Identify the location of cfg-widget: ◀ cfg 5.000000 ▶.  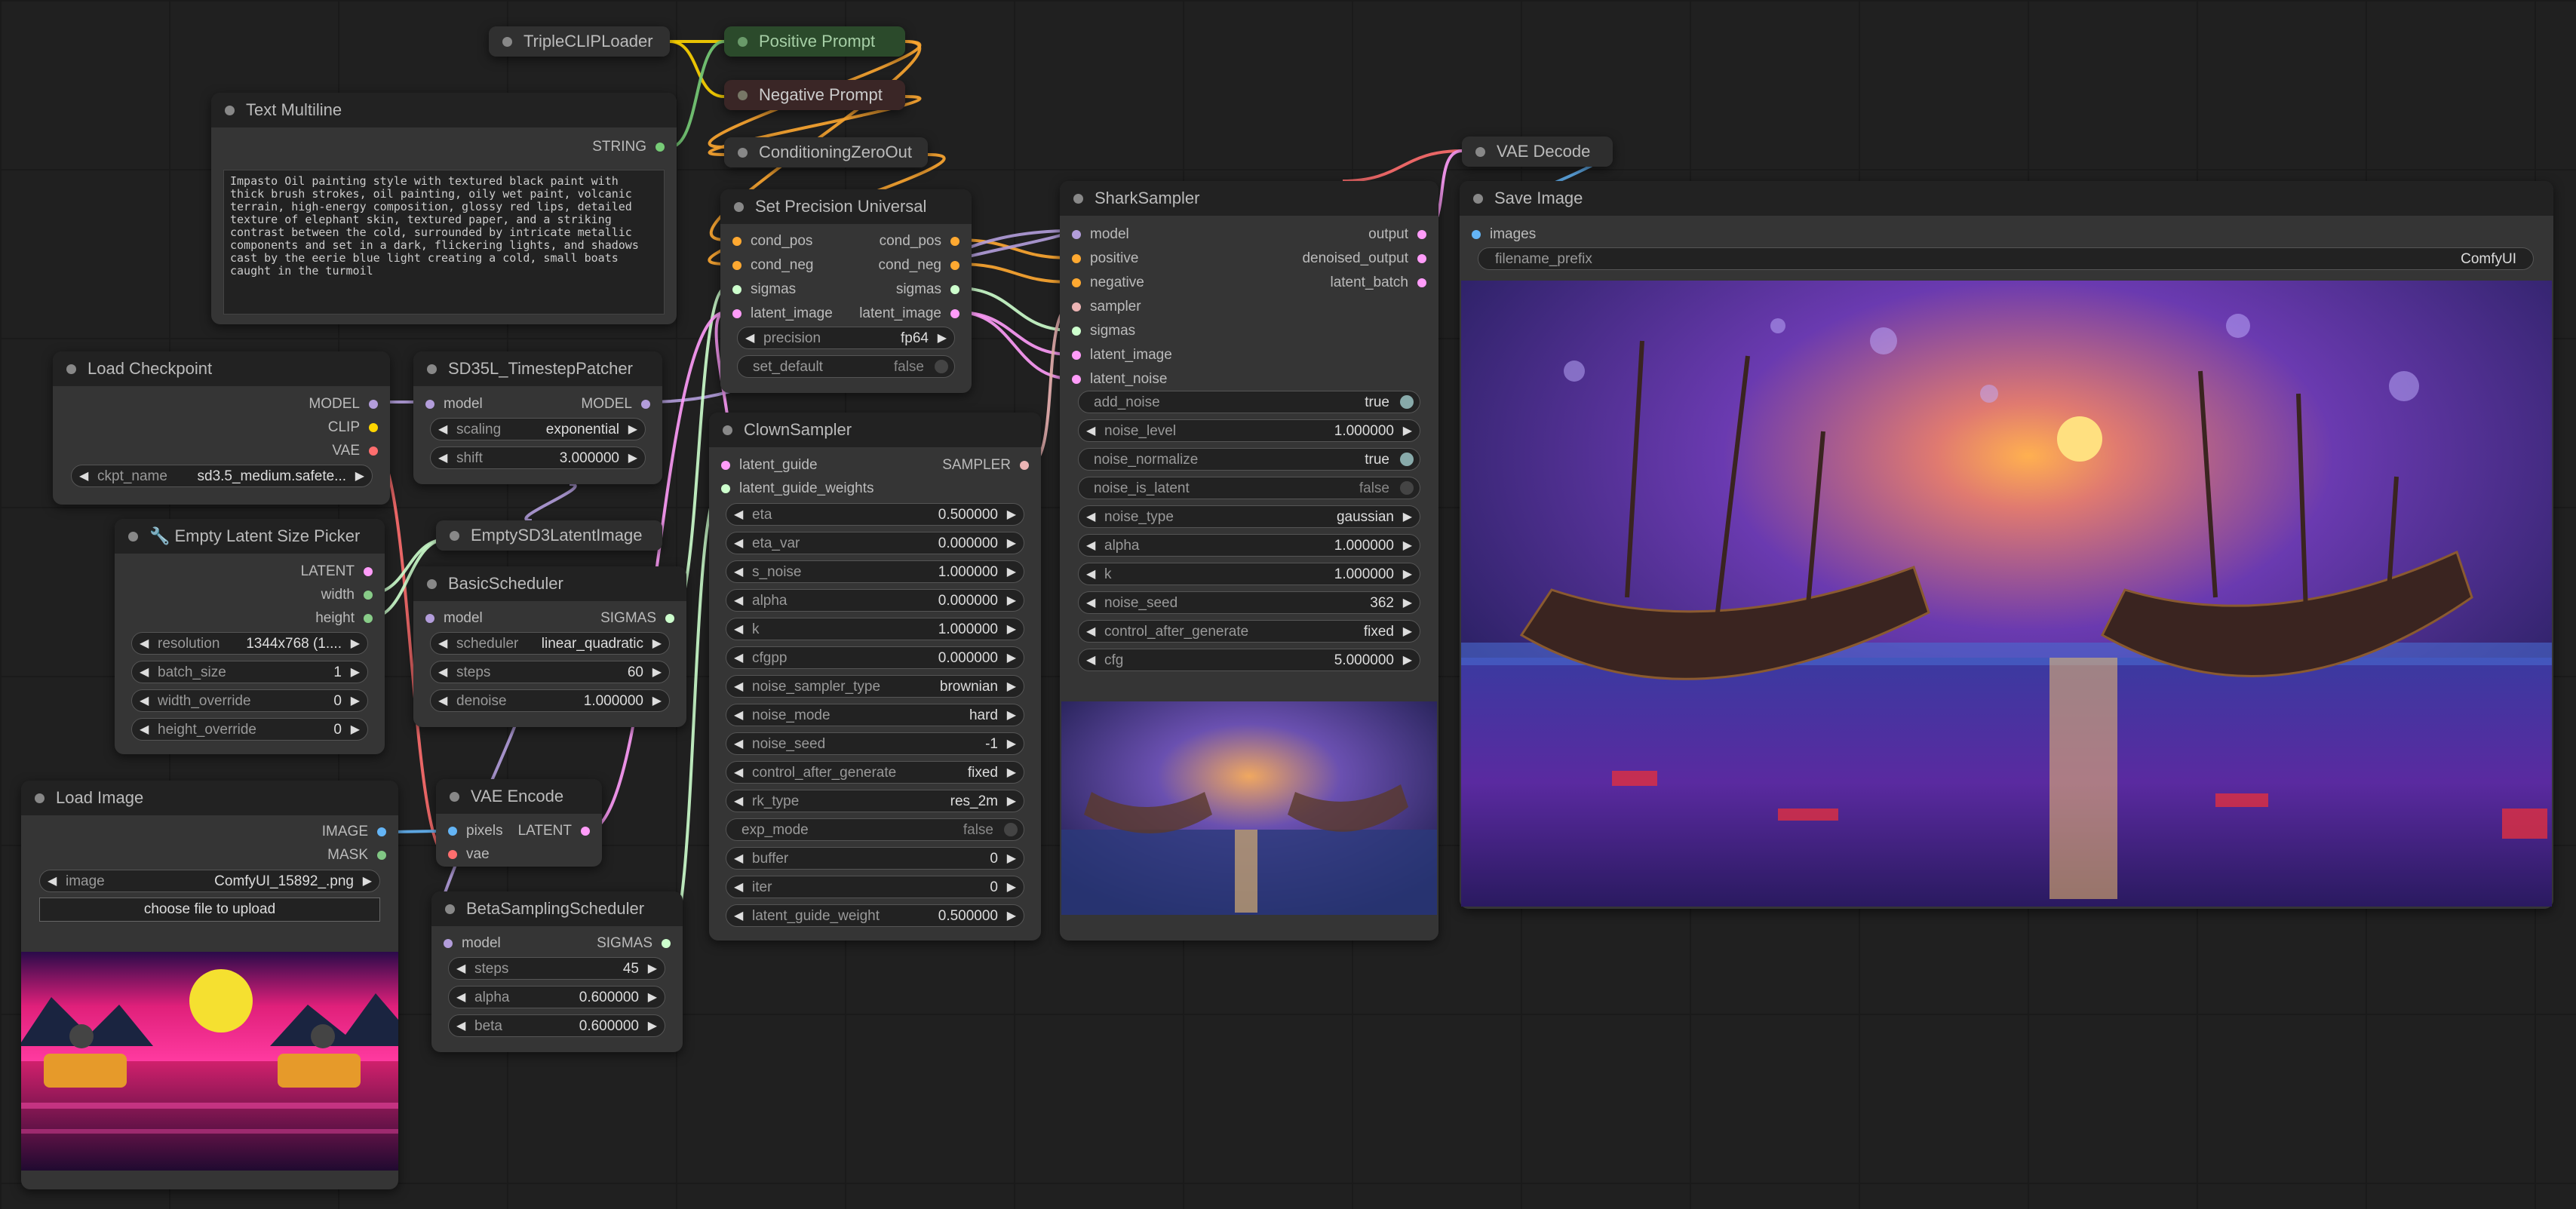
(1249, 660).